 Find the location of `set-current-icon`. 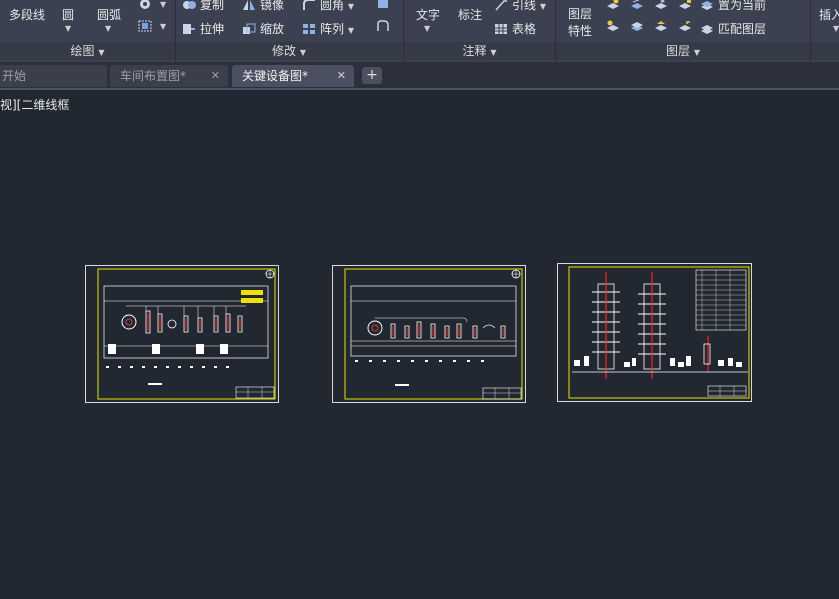

set-current-icon is located at coordinates (707, 5).